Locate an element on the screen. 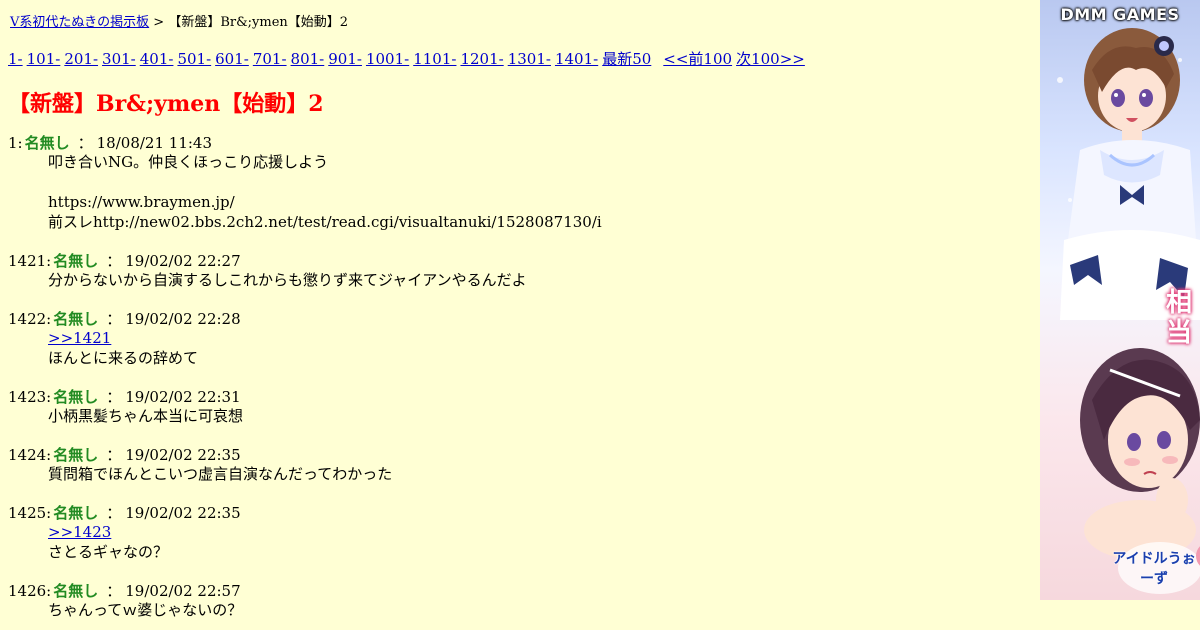  prev-100-link: <<前100 is located at coordinates (697, 59).